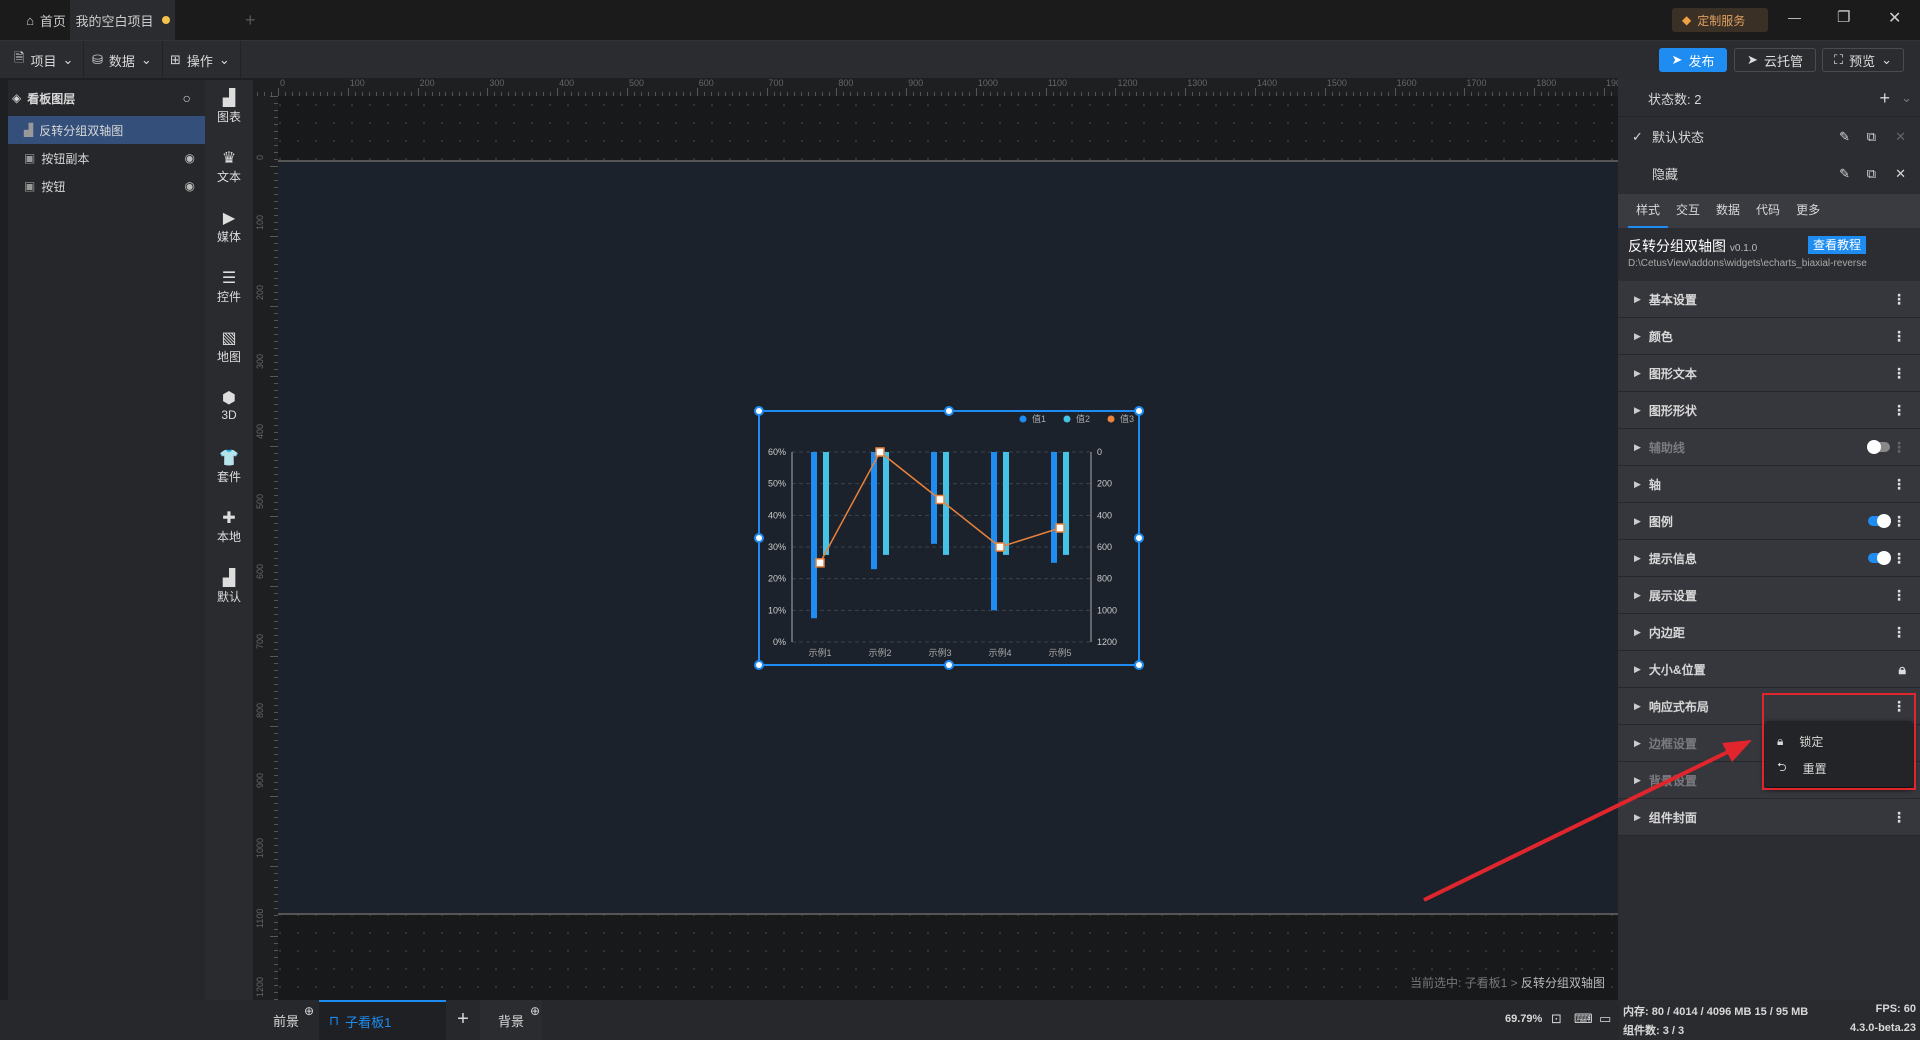 The width and height of the screenshot is (1920, 1040). Describe the element at coordinates (1769, 447) in the screenshot. I see `section-4: ▶ 辅助线 ⋮` at that location.